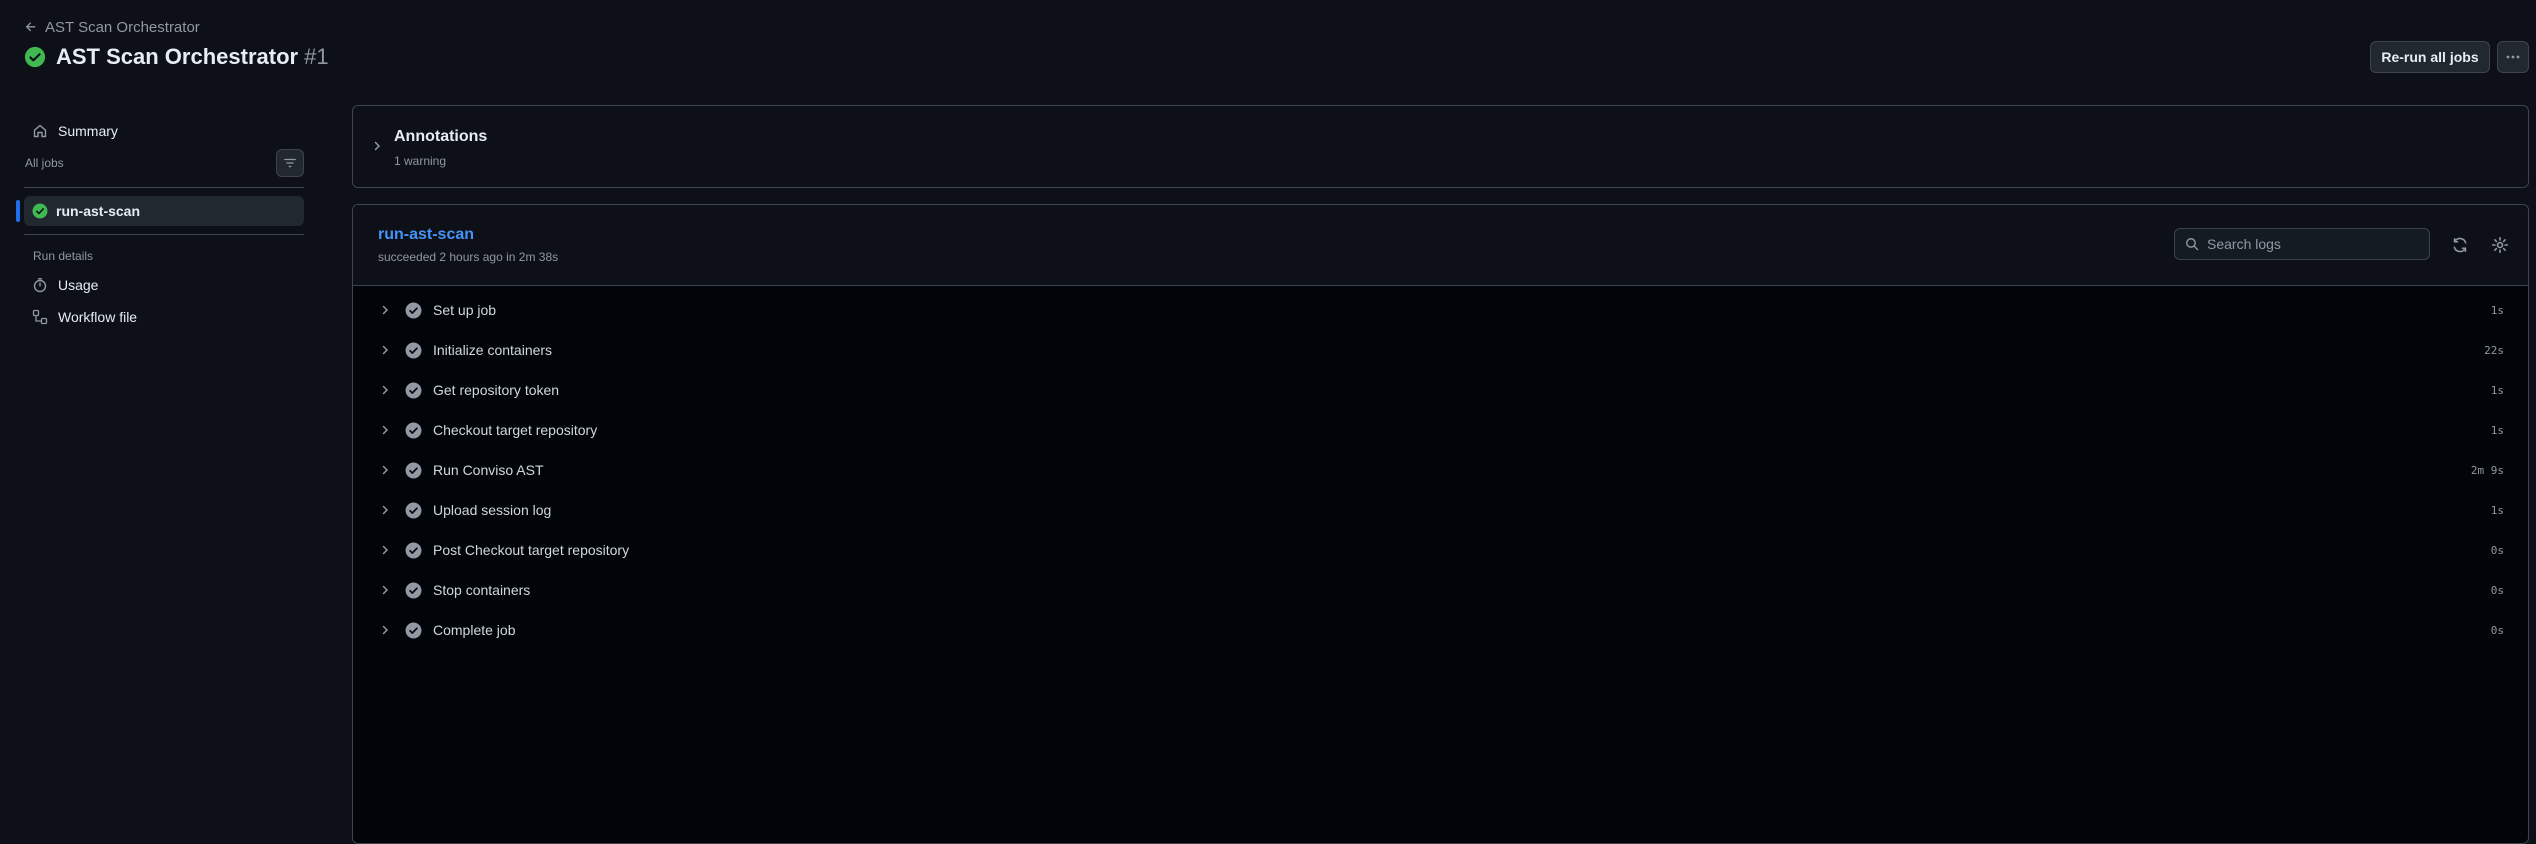 The image size is (2536, 844). I want to click on filter-jobs-button, so click(290, 163).